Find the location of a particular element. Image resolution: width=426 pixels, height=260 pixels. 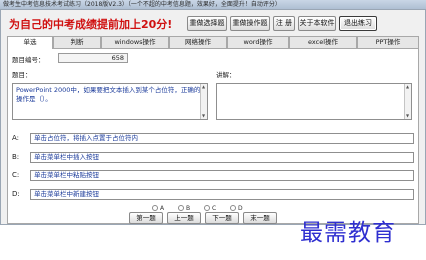

answer-radio-d: D is located at coordinates (236, 208).